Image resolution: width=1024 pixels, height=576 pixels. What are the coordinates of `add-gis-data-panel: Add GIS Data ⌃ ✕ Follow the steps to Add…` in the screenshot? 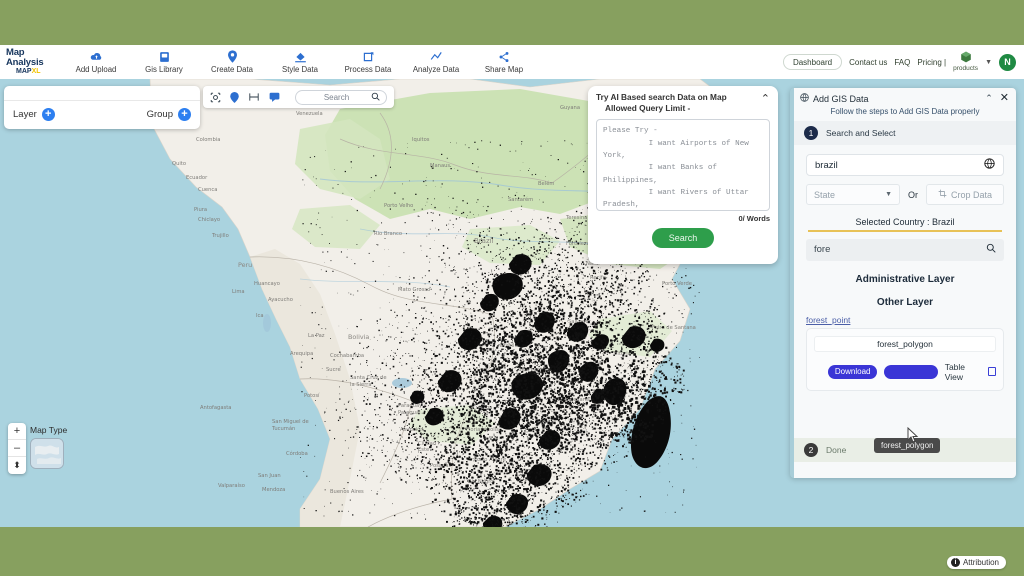 It's located at (903, 283).